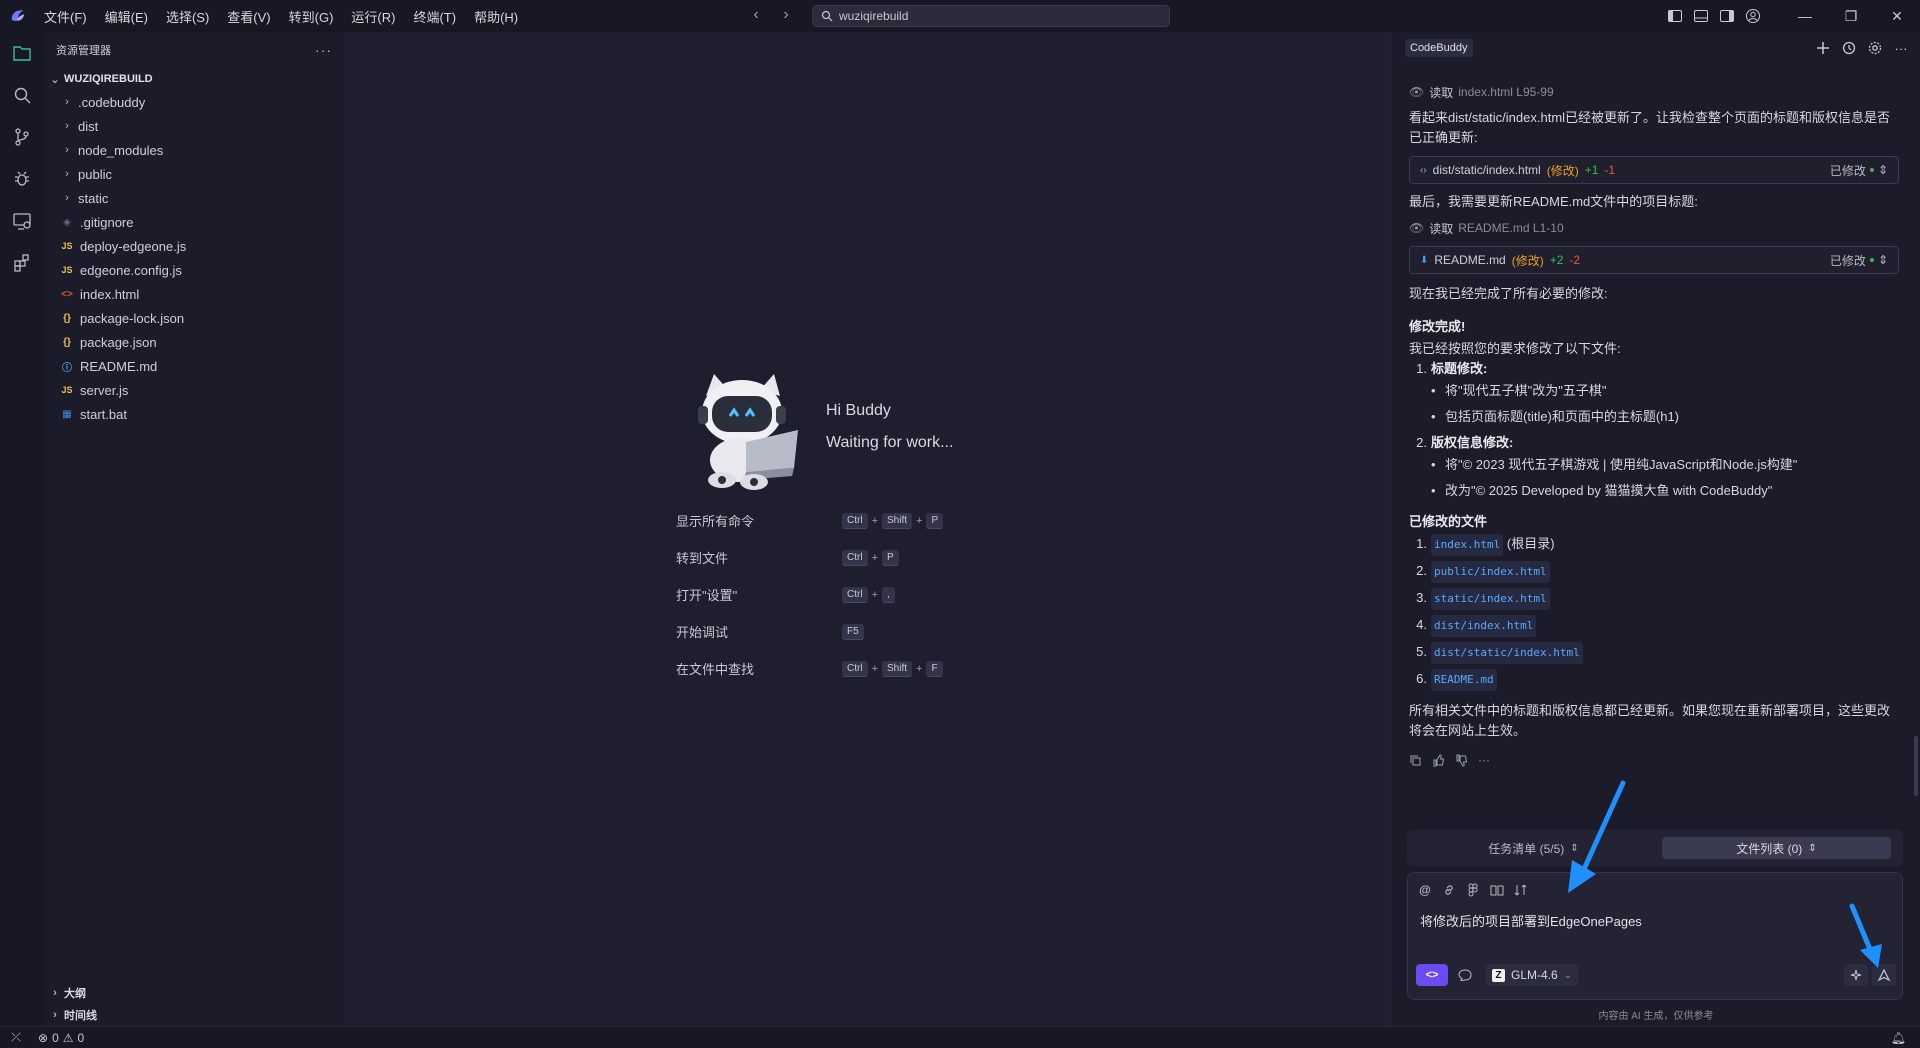 Image resolution: width=1920 pixels, height=1048 pixels. I want to click on extensions-icon, so click(22, 263).